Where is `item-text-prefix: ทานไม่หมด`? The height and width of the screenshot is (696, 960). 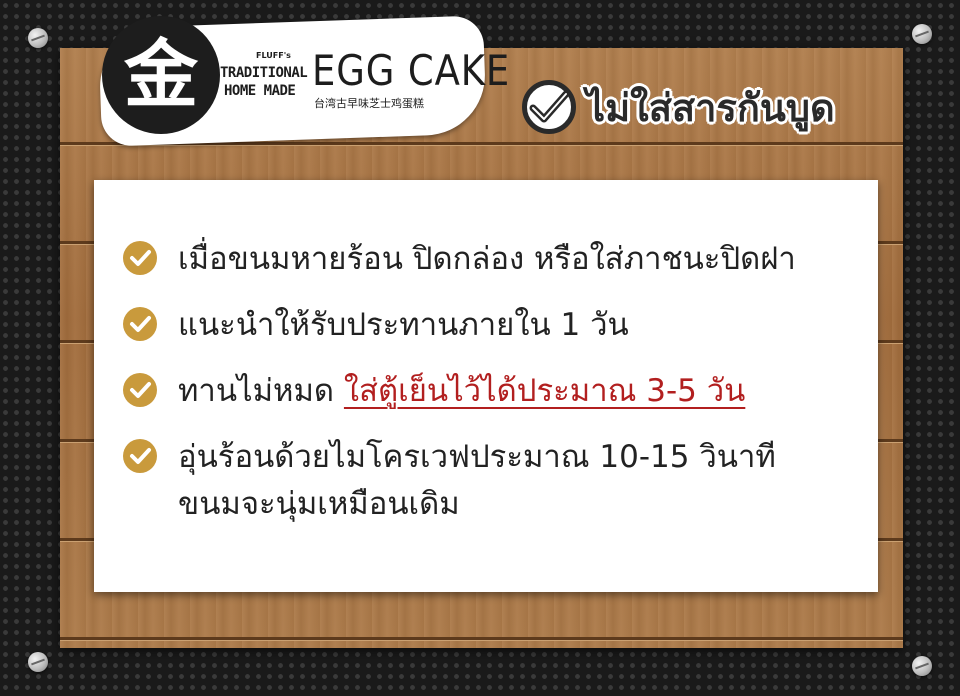 item-text-prefix: ทานไม่หมด is located at coordinates (261, 391).